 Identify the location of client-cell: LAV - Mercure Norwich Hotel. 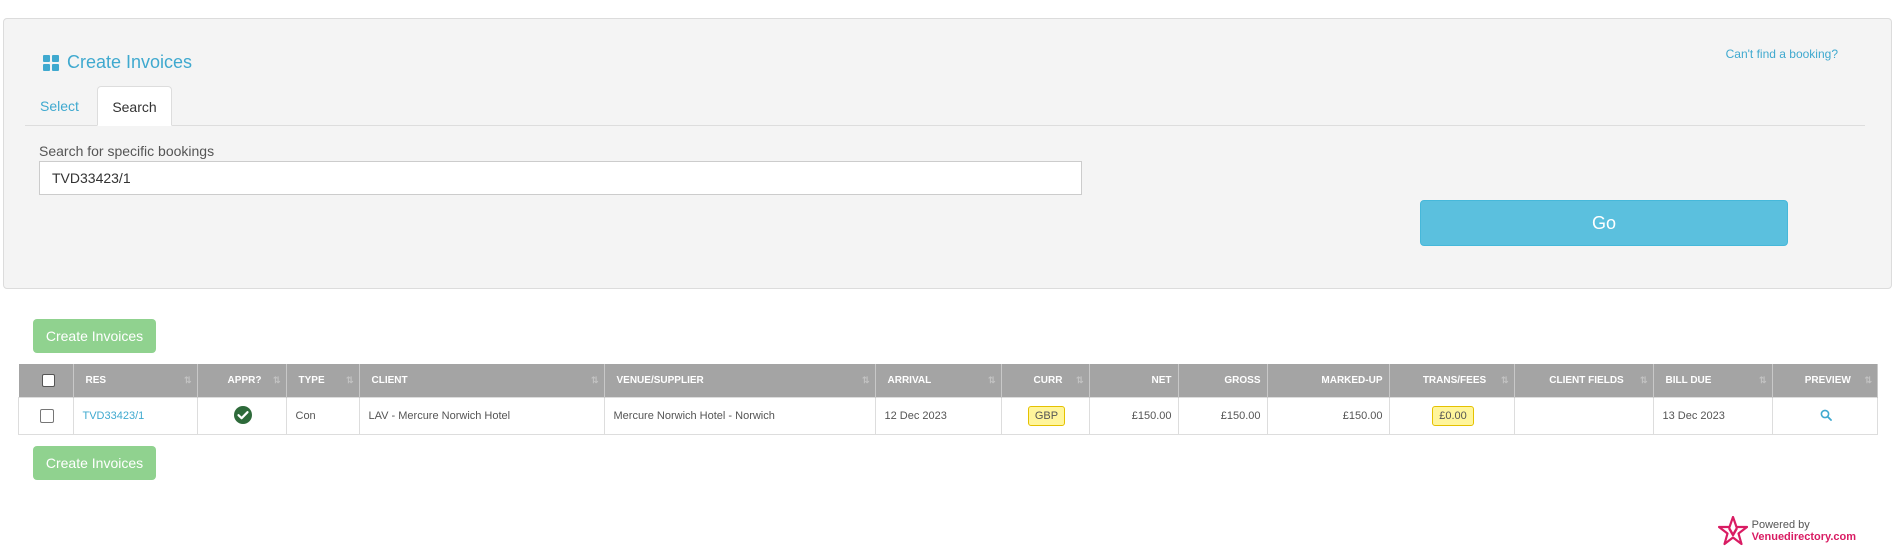
(481, 416).